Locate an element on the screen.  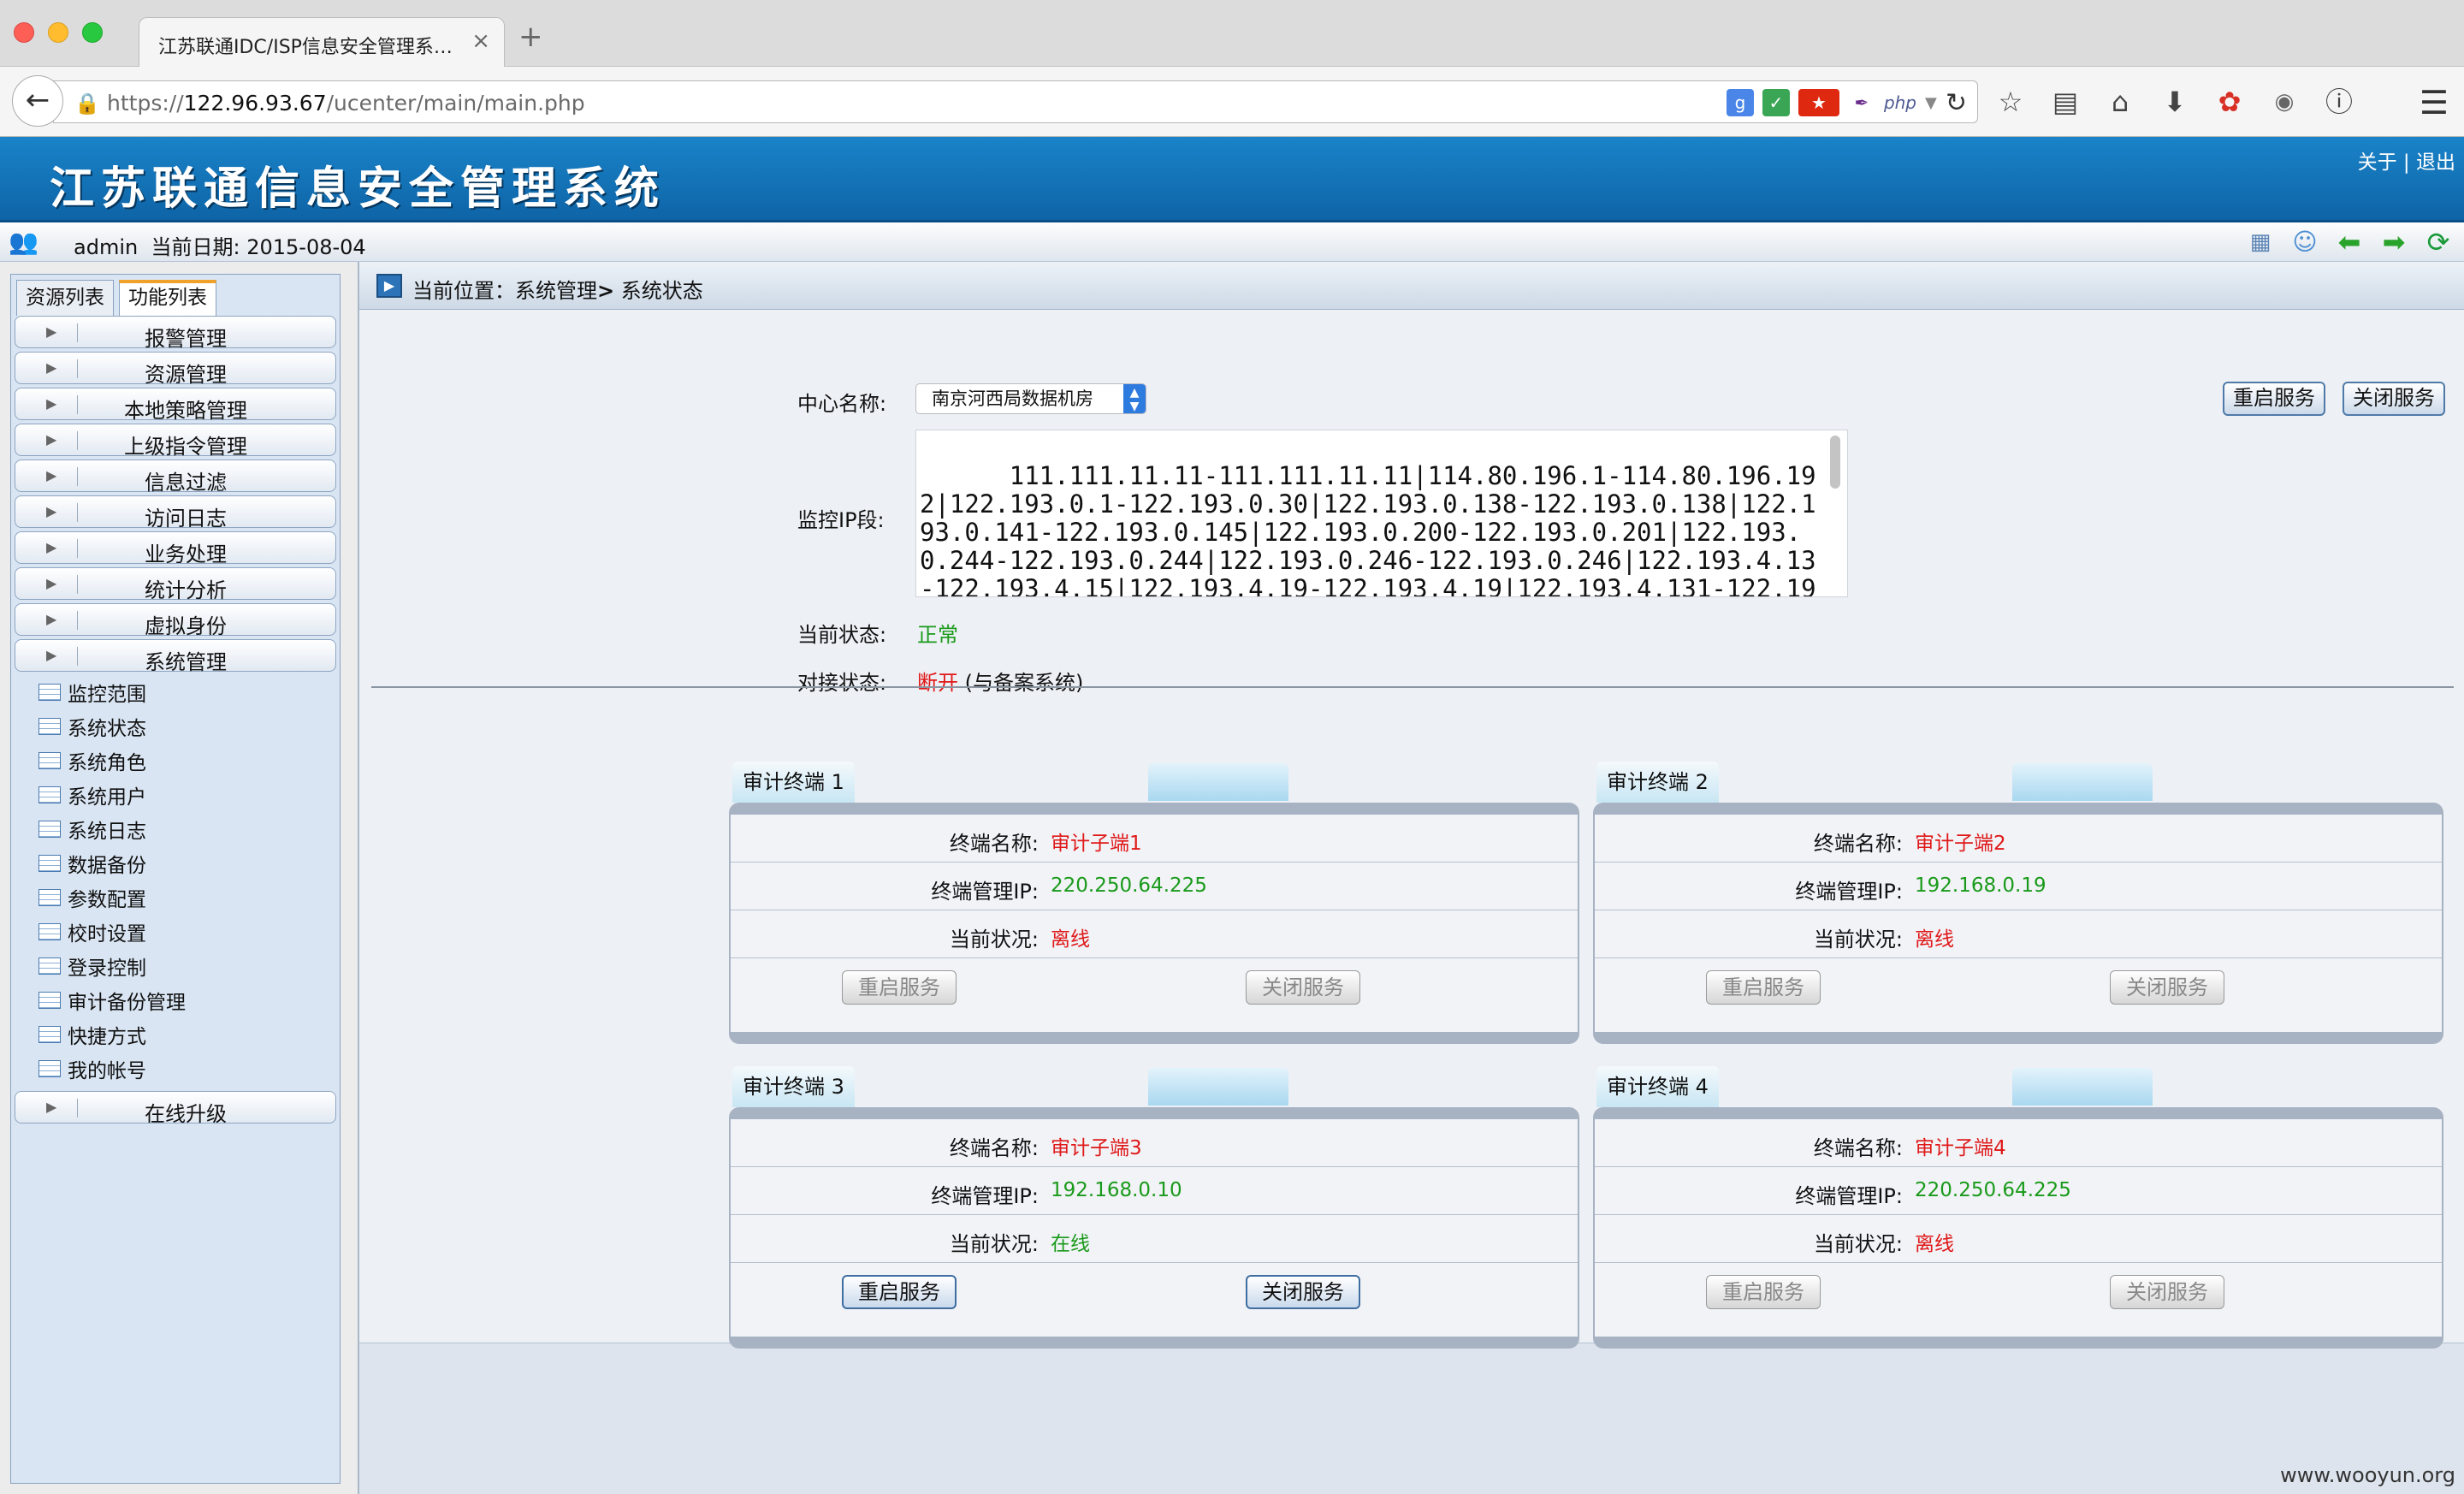
calendar-icon: ▦ is located at coordinates (2260, 242).